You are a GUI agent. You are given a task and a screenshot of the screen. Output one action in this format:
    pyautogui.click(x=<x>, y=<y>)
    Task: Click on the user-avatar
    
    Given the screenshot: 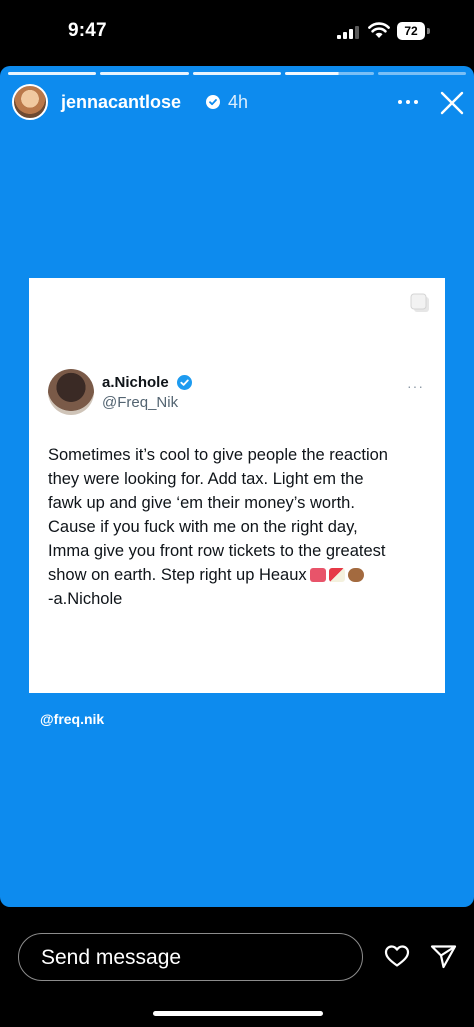 What is the action you would take?
    pyautogui.click(x=30, y=102)
    